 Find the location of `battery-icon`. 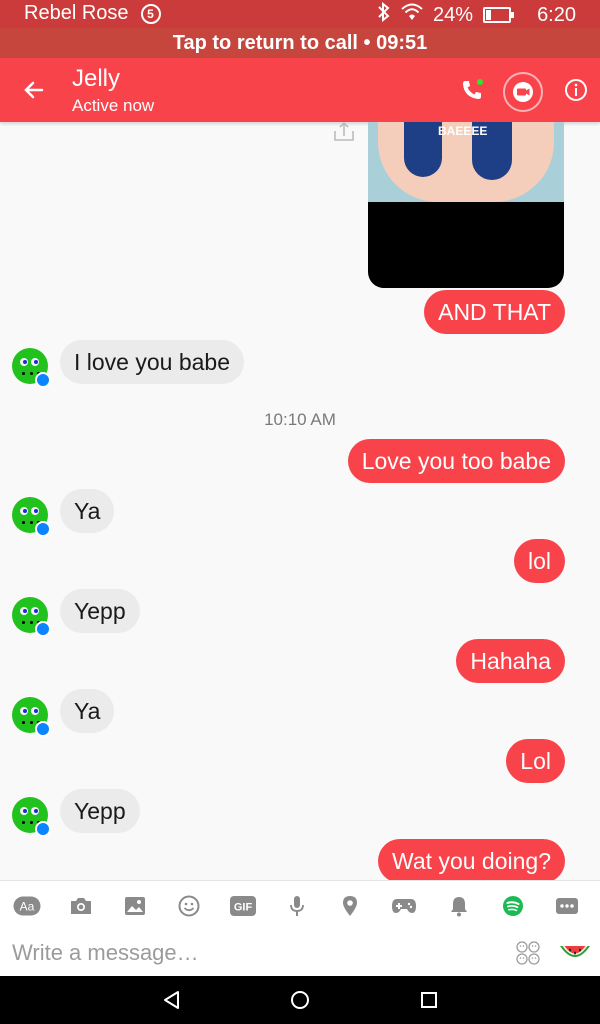

battery-icon is located at coordinates (499, 15).